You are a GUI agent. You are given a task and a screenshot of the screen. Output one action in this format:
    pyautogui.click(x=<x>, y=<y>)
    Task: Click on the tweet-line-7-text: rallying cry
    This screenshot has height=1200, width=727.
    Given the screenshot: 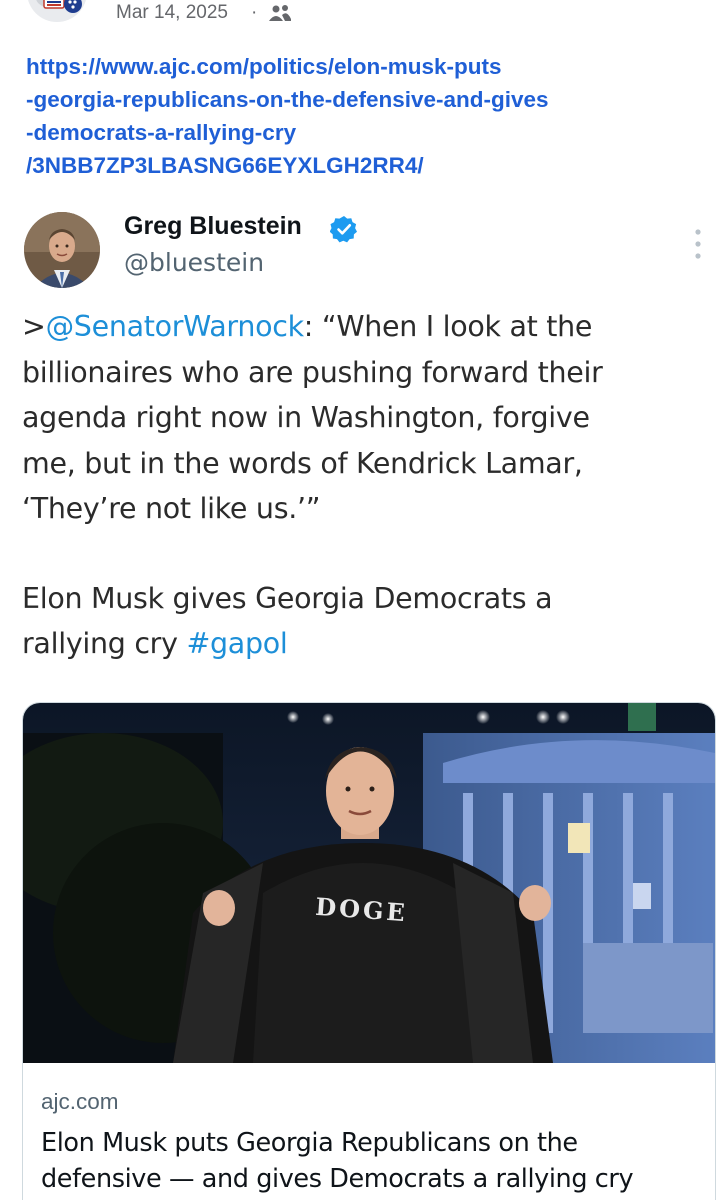 What is the action you would take?
    pyautogui.click(x=104, y=643)
    